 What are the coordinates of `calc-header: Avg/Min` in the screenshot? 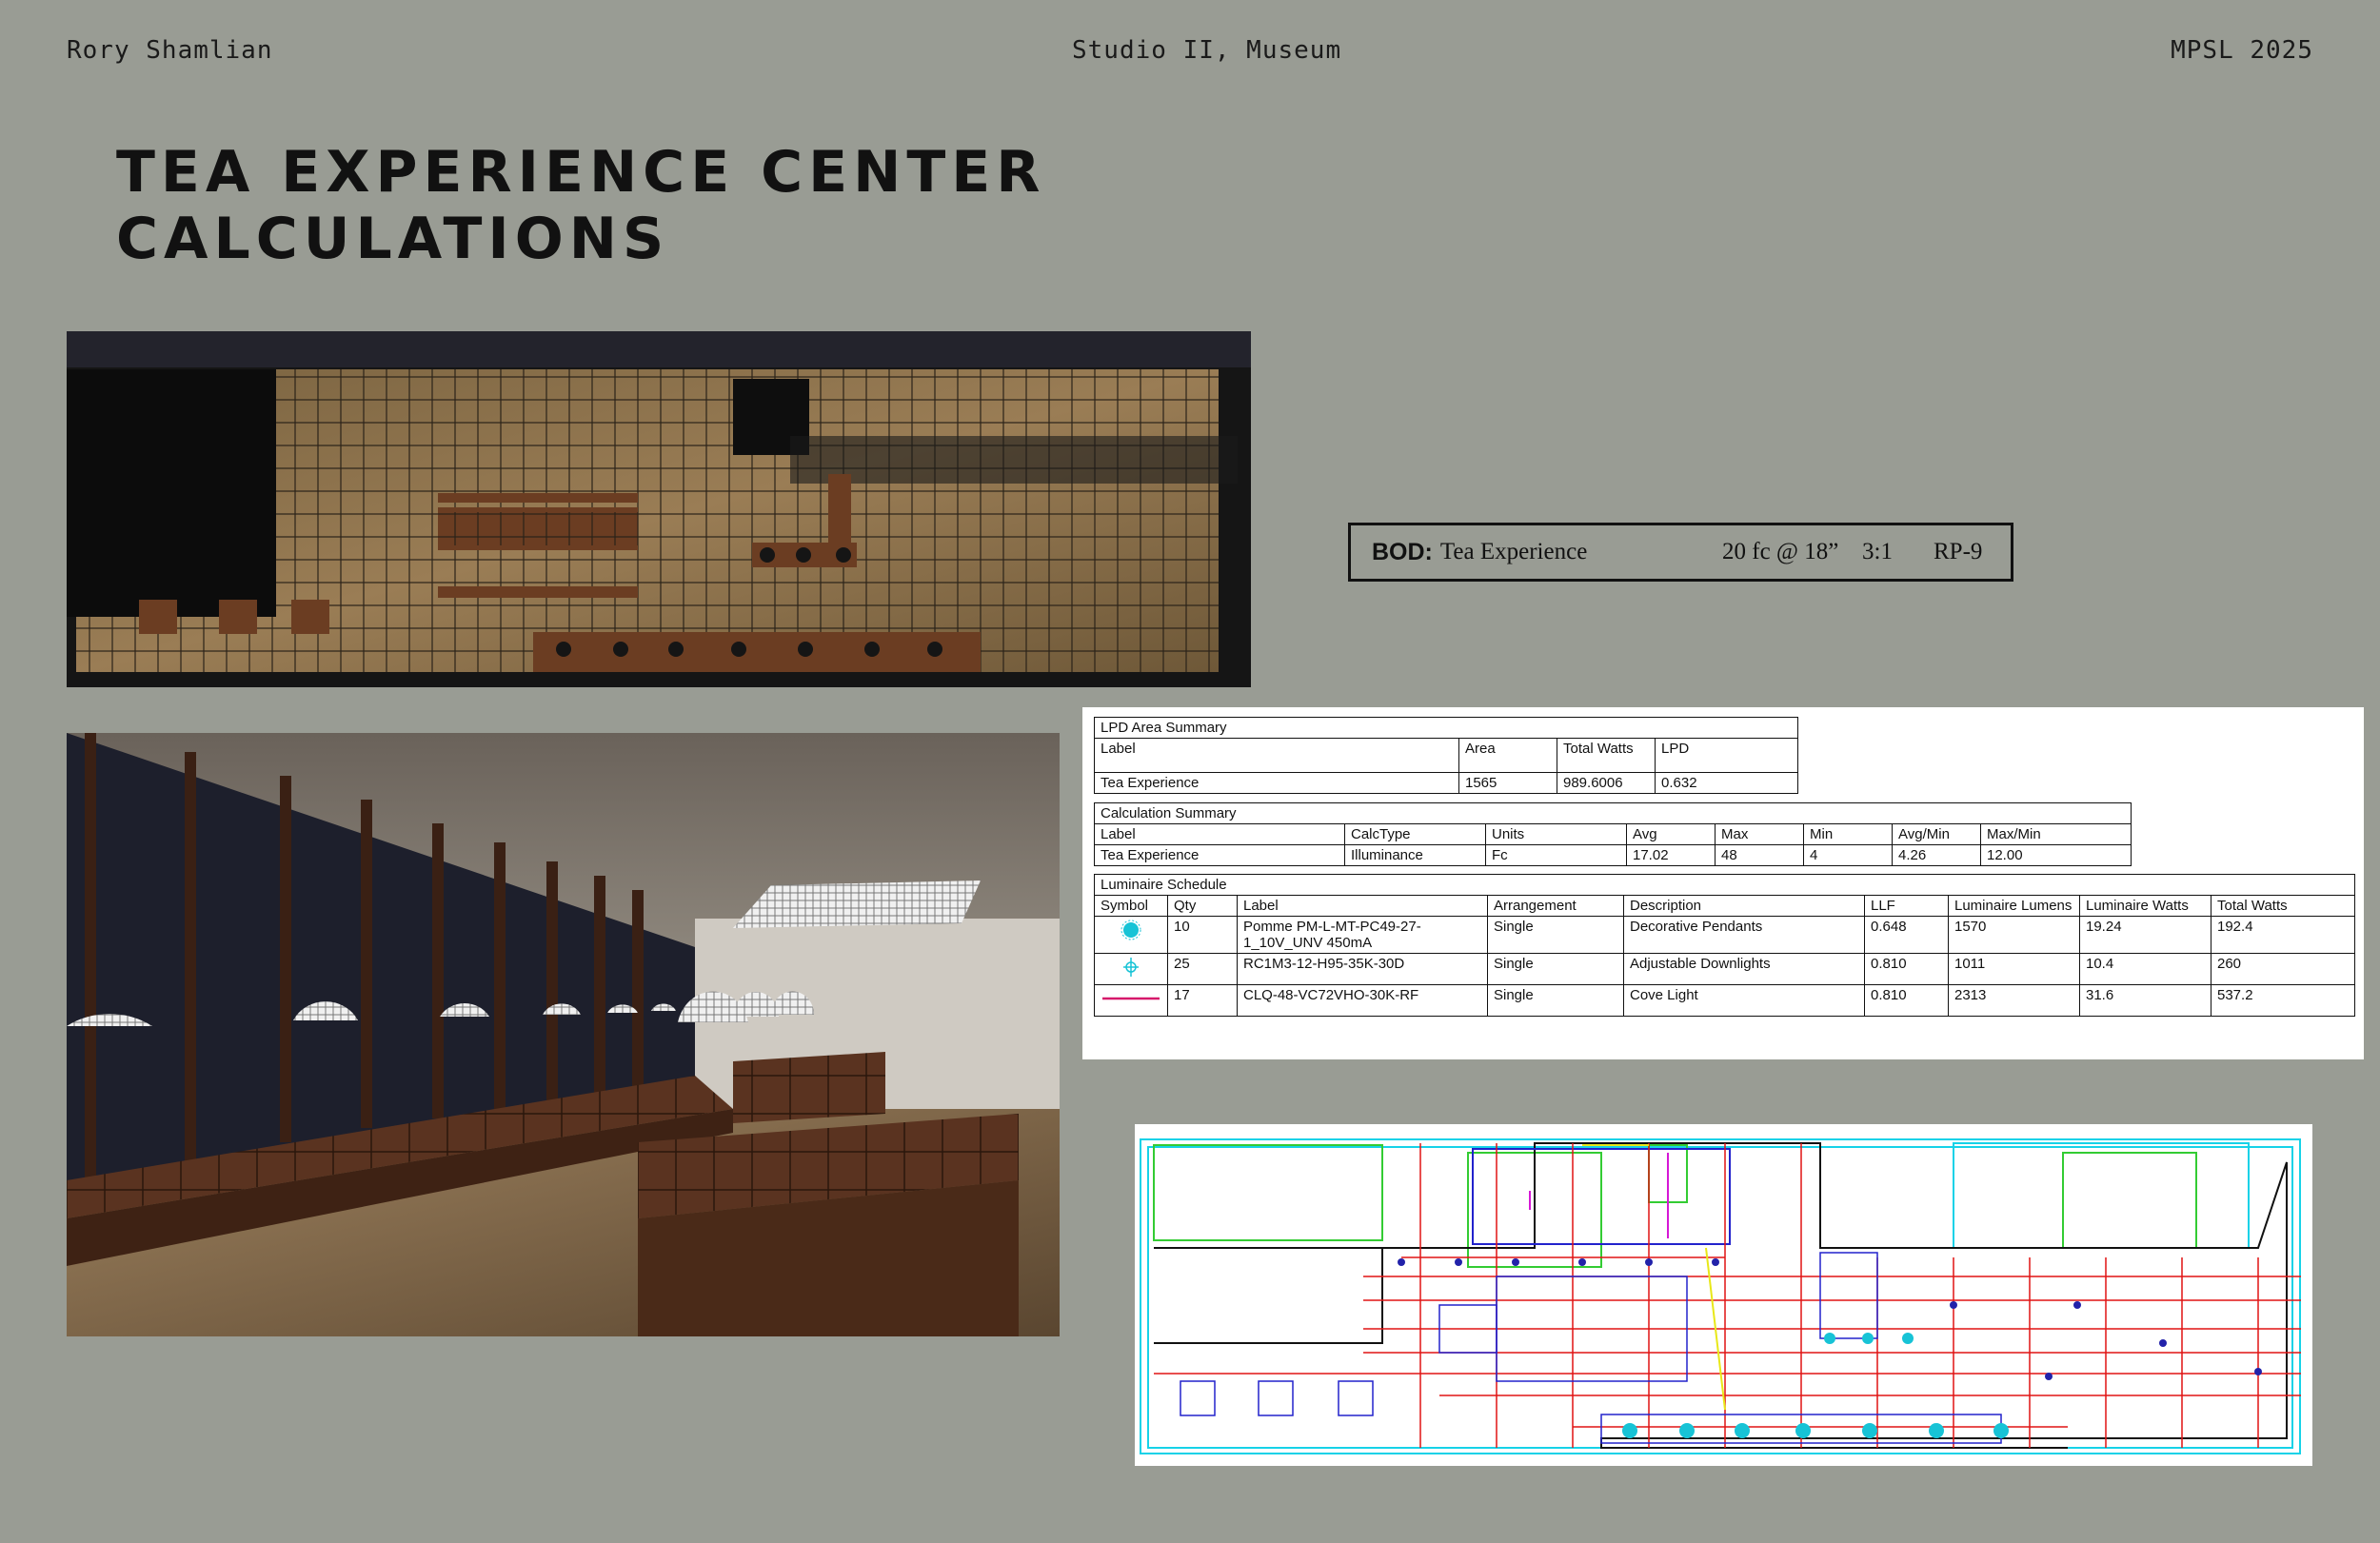 It's located at (1936, 834).